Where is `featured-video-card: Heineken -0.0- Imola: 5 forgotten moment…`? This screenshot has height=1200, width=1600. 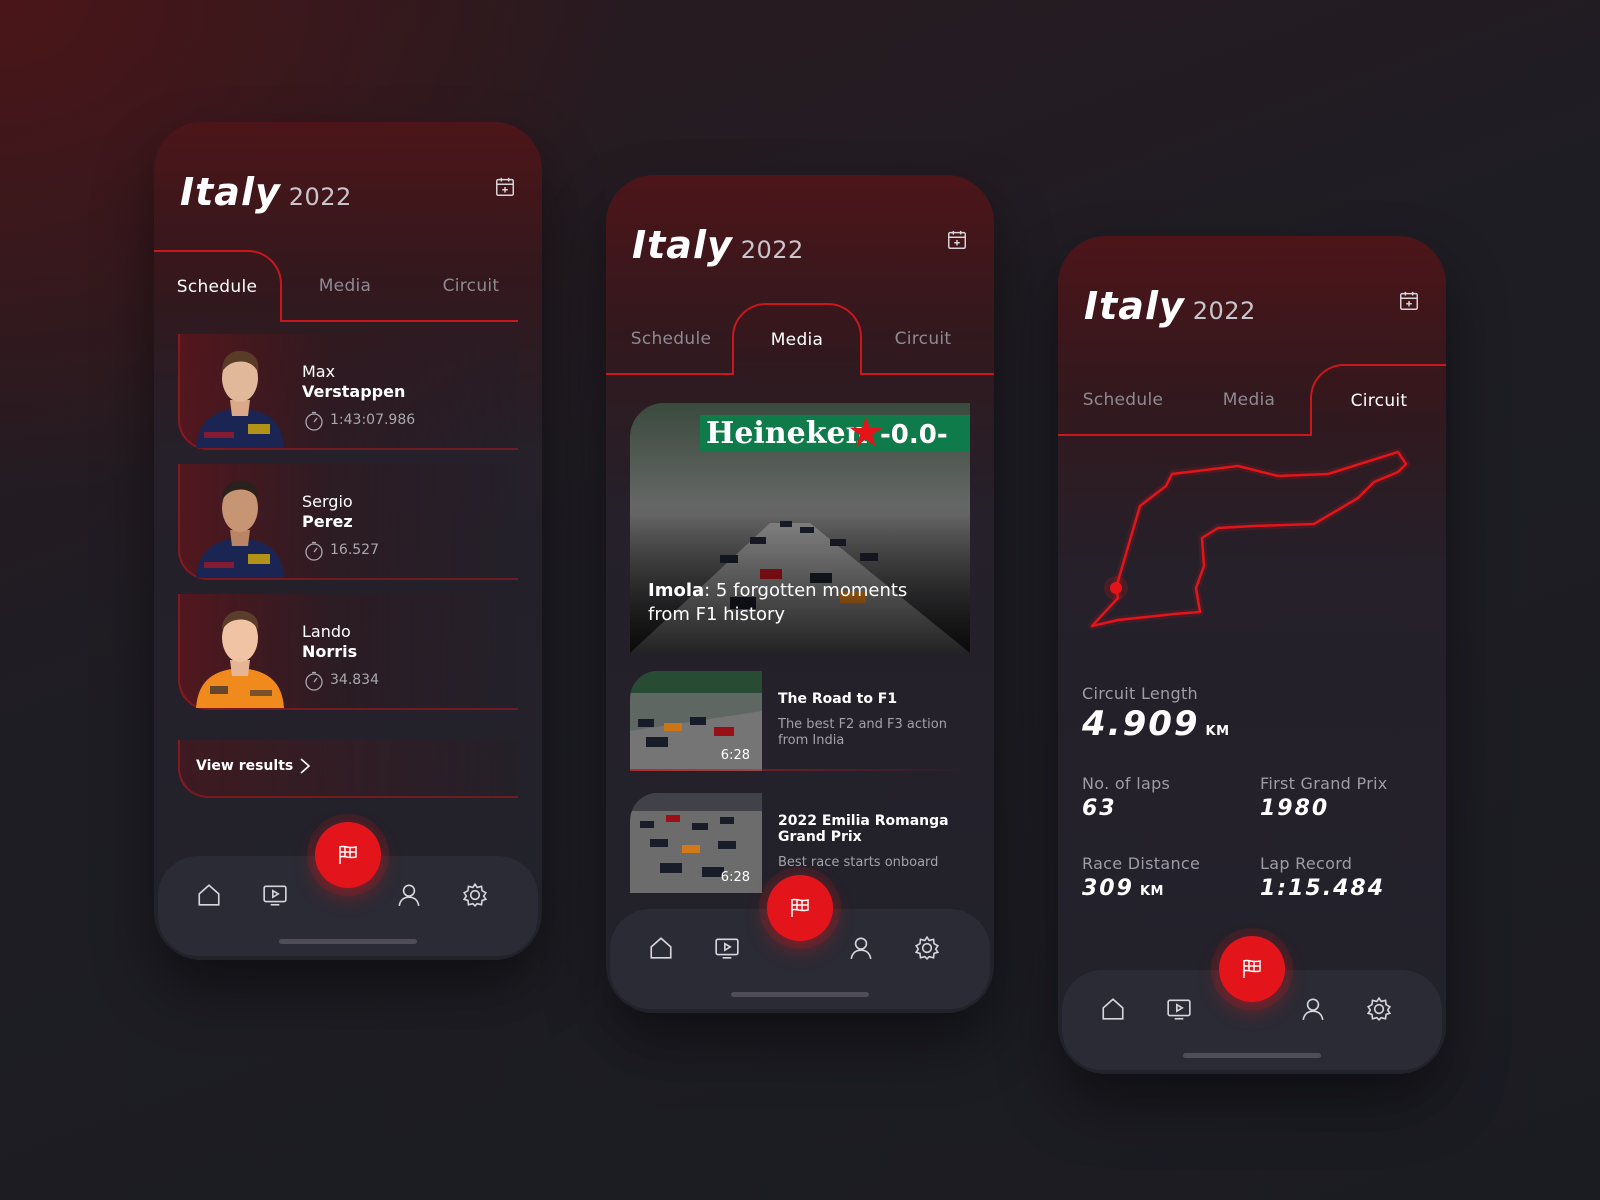 featured-video-card: Heineken -0.0- Imola: 5 forgotten moment… is located at coordinates (800, 528).